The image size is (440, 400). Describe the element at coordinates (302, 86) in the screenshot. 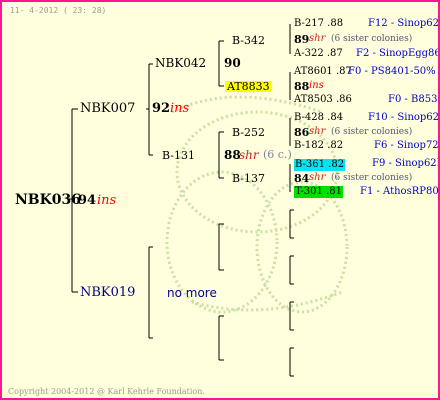

I see `g5-a2-number: 88` at that location.